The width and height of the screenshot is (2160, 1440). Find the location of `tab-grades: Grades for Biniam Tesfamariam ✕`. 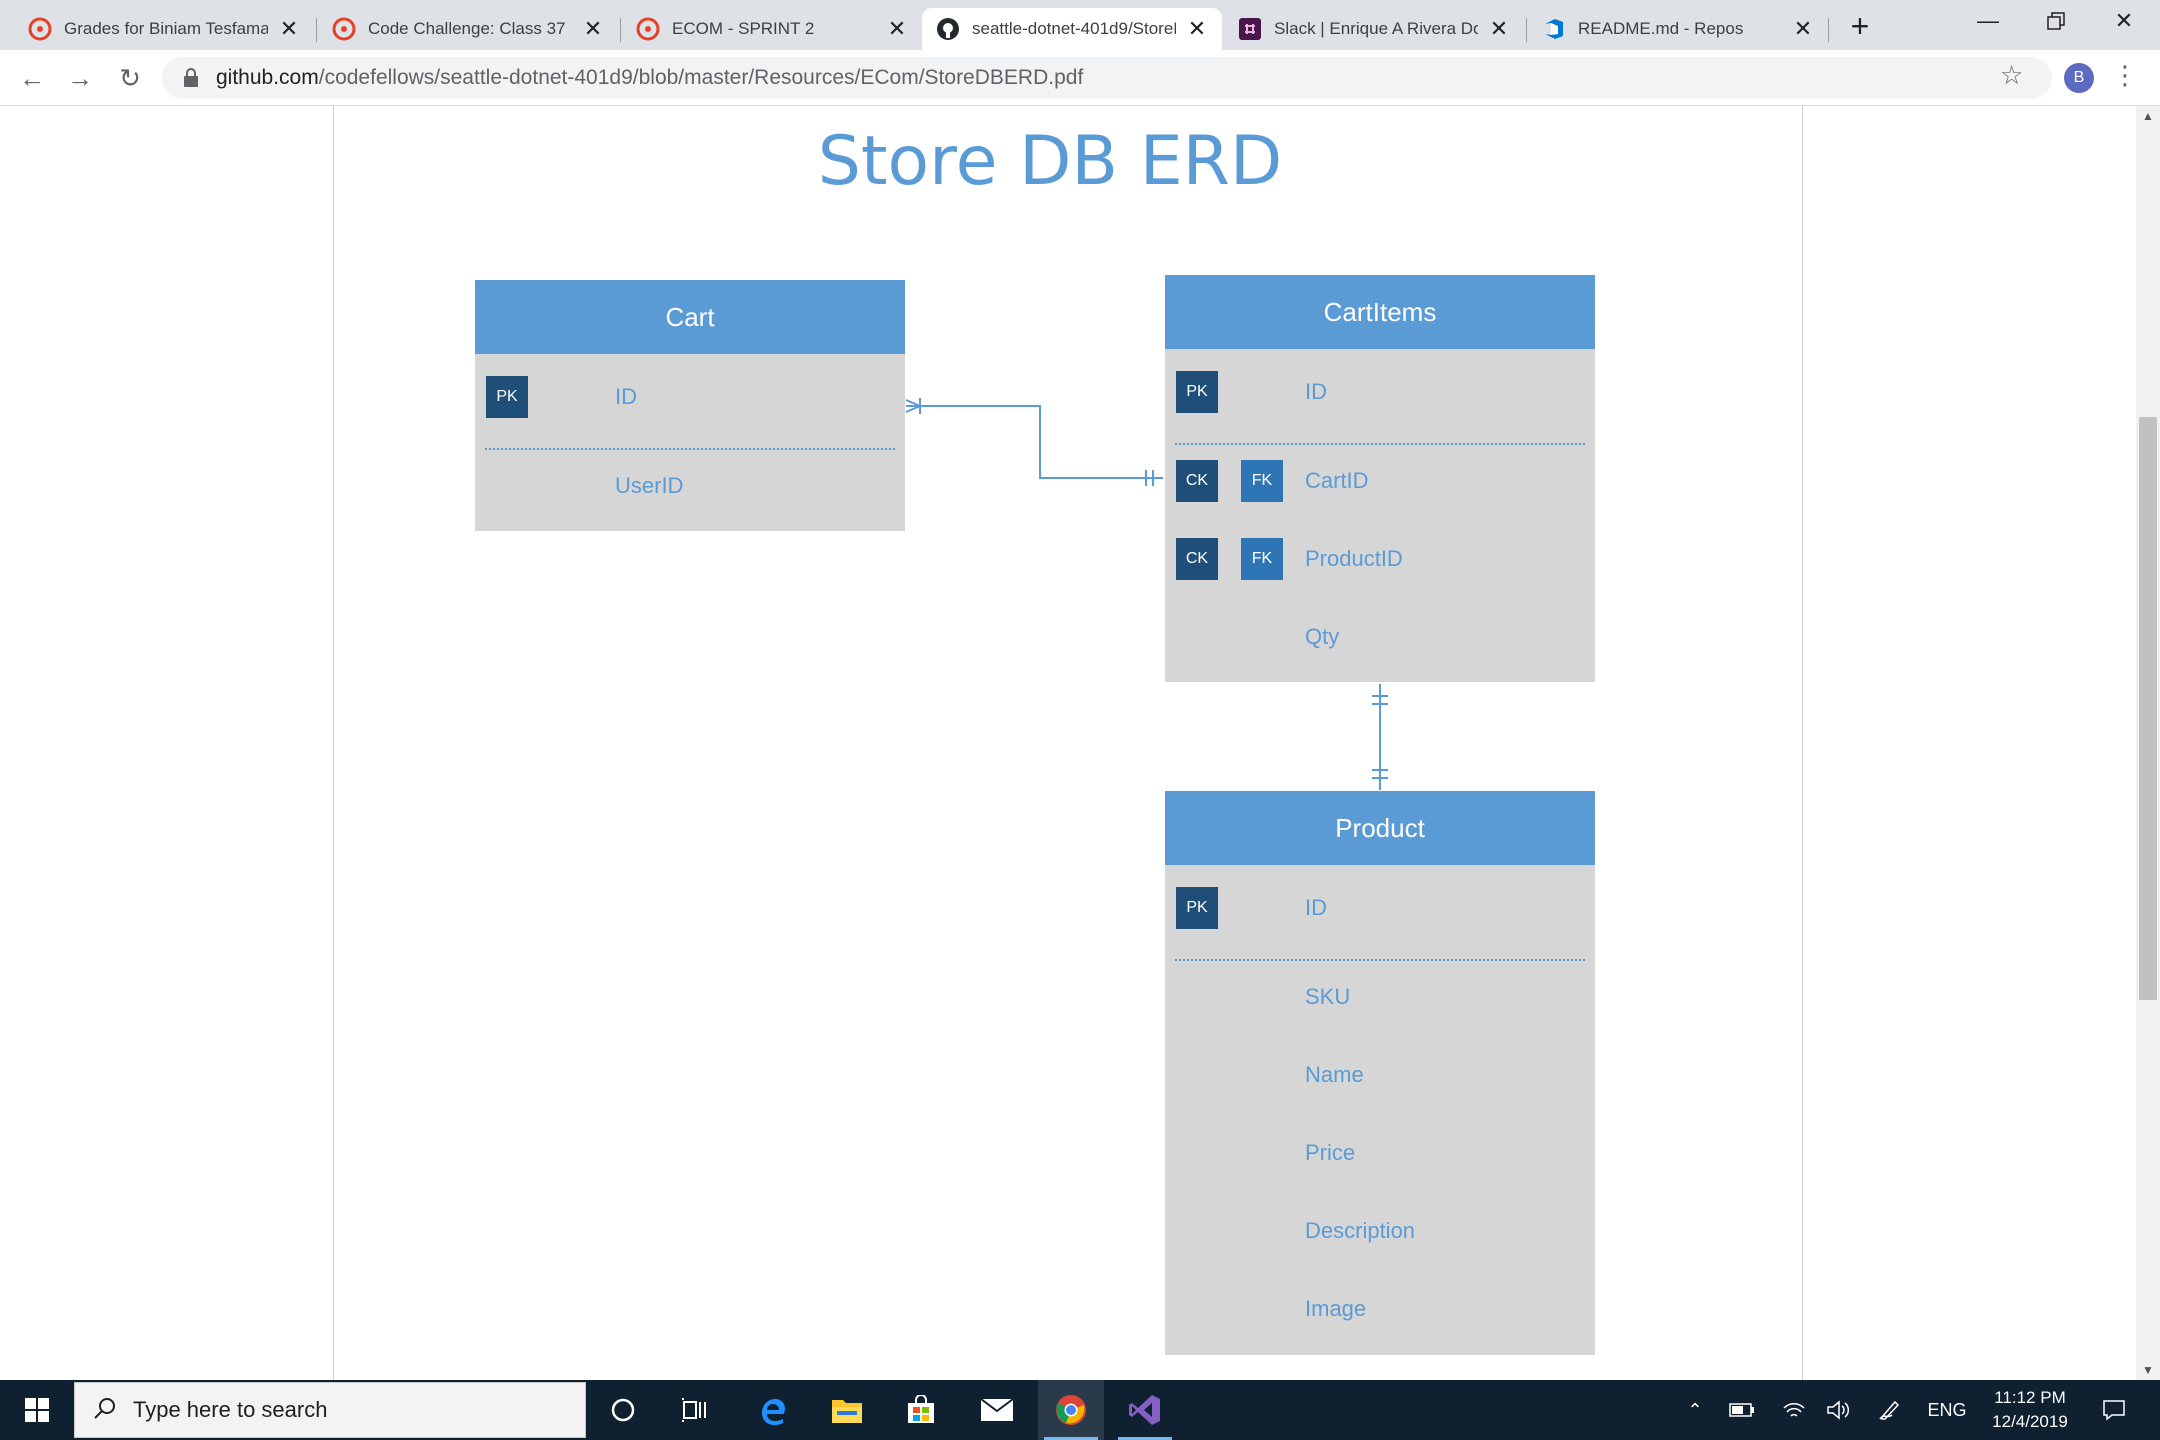

tab-grades: Grades for Biniam Tesfamariam ✕ is located at coordinates (164, 29).